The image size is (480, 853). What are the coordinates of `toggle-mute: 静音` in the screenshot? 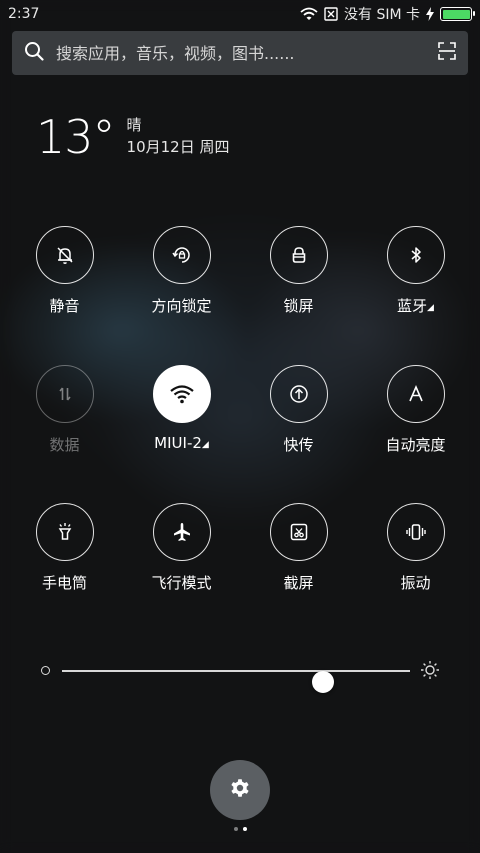 It's located at (64, 271).